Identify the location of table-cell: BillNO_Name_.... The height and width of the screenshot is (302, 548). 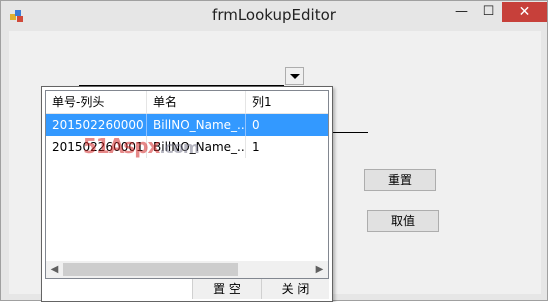
(196, 125).